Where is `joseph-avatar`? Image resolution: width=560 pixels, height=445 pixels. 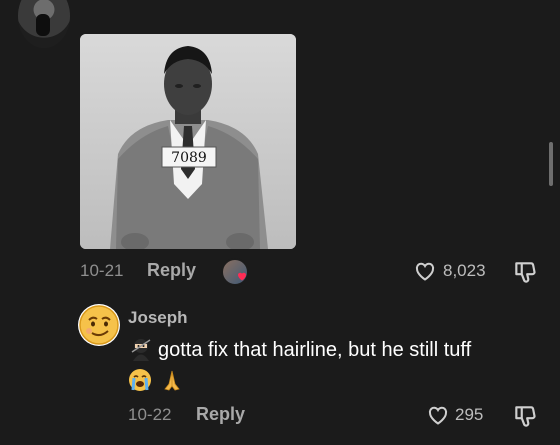
joseph-avatar is located at coordinates (99, 325).